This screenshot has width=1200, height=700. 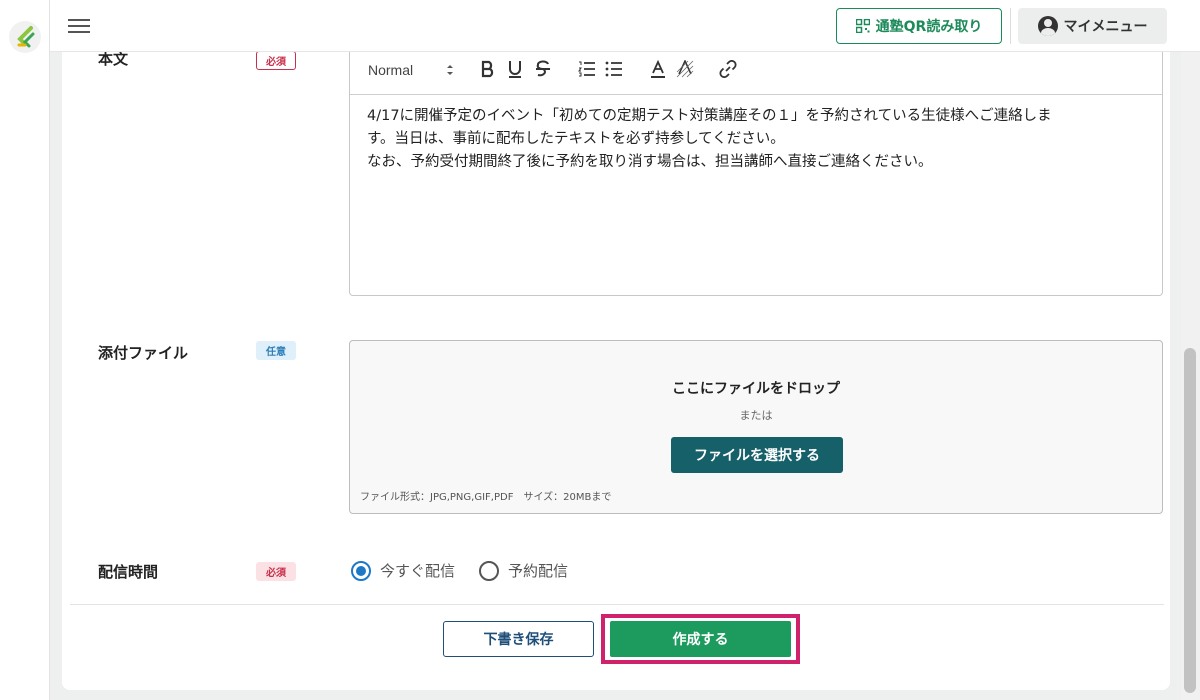 What do you see at coordinates (489, 570) in the screenshot?
I see `radio-unchecked-icon` at bounding box center [489, 570].